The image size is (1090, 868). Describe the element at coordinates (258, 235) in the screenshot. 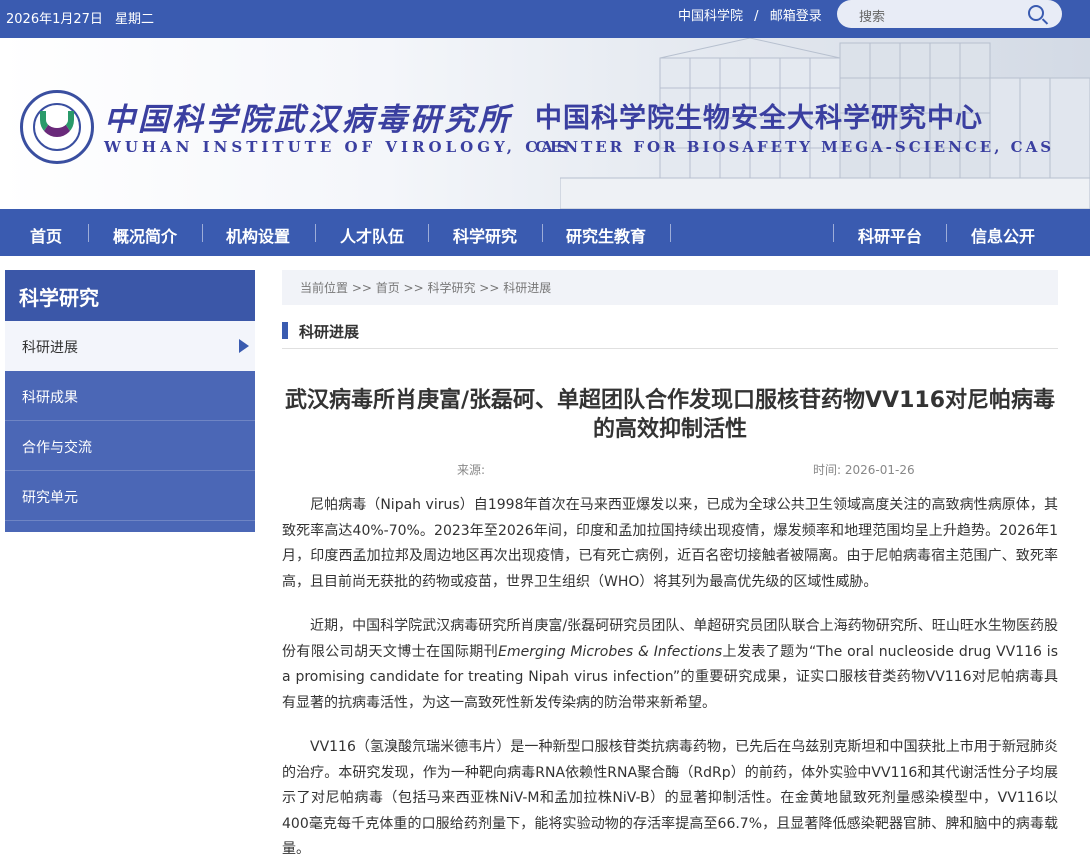

I see `nav-organization: 机构设置` at that location.